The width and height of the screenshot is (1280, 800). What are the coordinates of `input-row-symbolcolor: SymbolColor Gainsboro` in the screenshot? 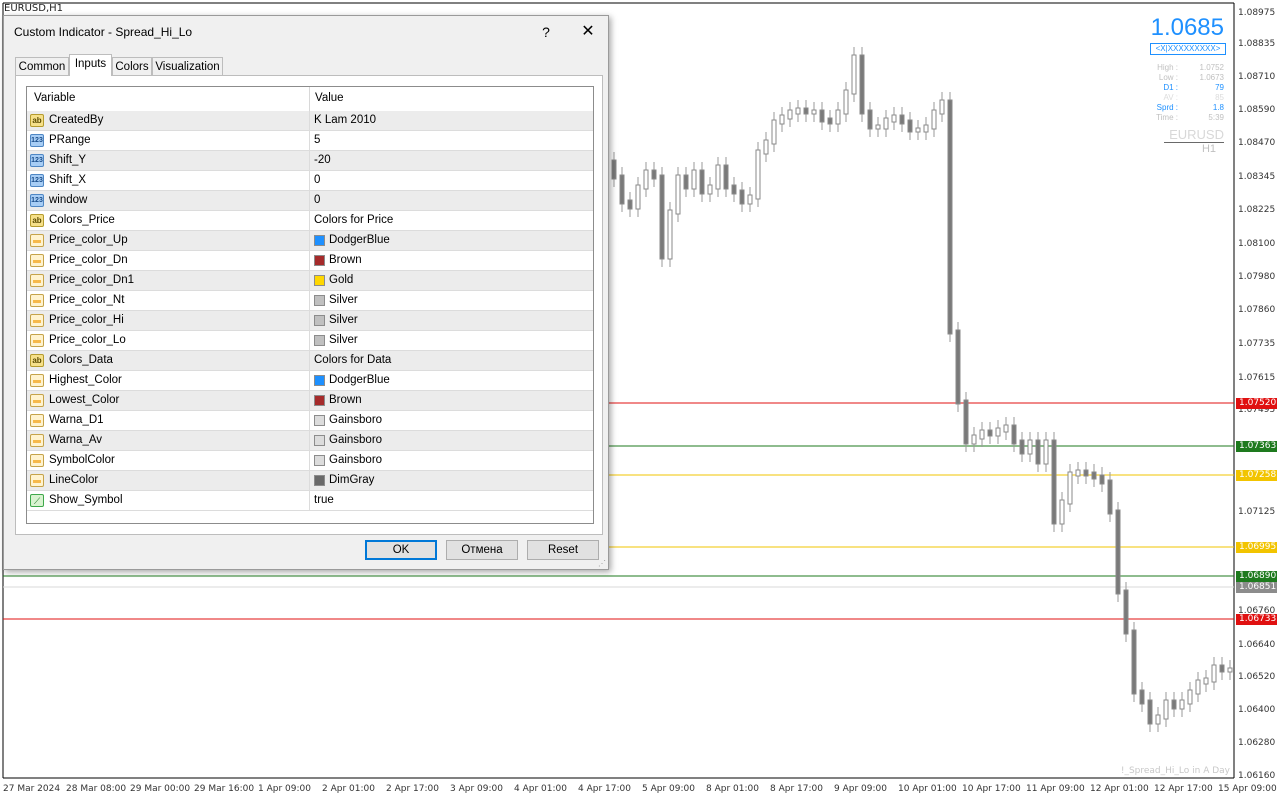 It's located at (310, 461).